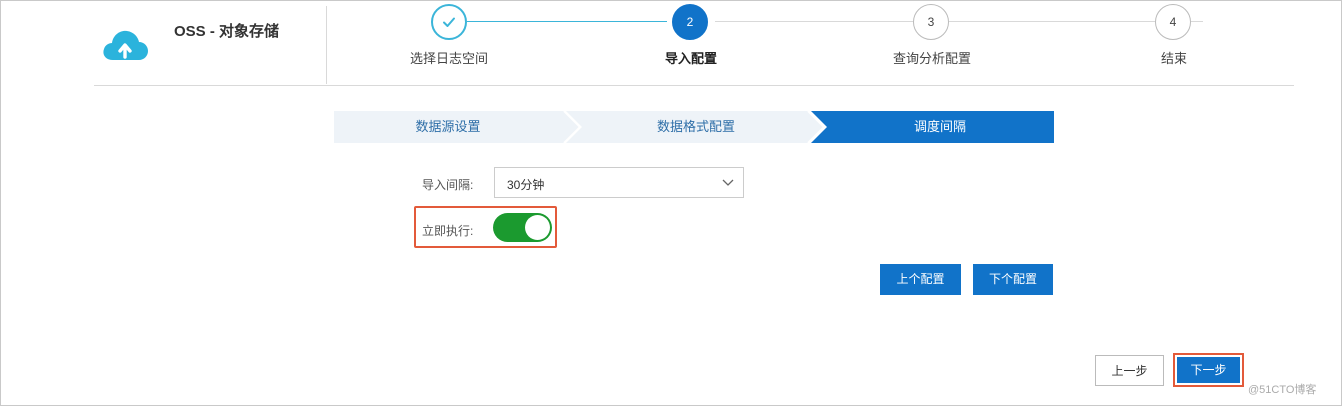 The height and width of the screenshot is (406, 1342). What do you see at coordinates (526, 185) in the screenshot?
I see `interval-select-value: 30分钟` at bounding box center [526, 185].